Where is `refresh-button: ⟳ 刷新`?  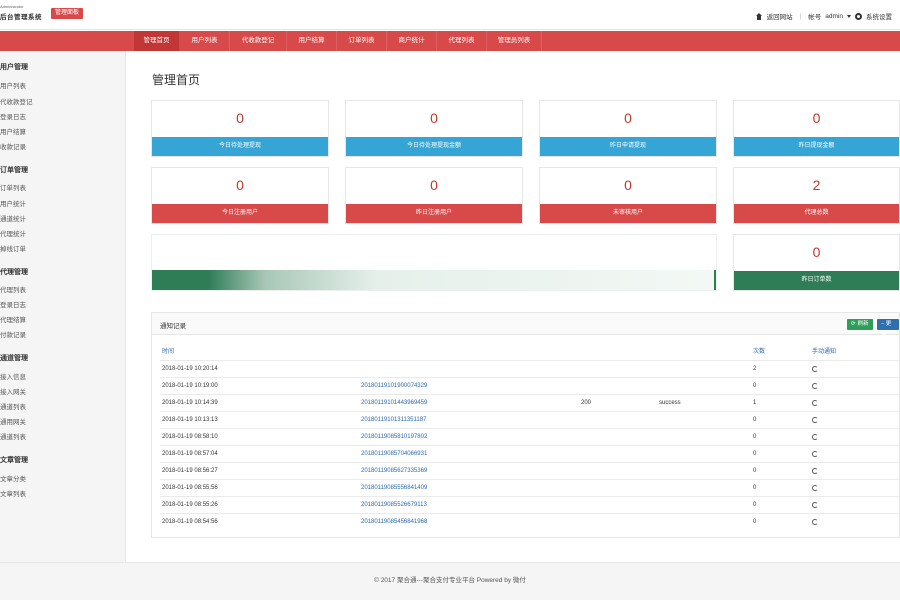 refresh-button: ⟳ 刷新 is located at coordinates (860, 324).